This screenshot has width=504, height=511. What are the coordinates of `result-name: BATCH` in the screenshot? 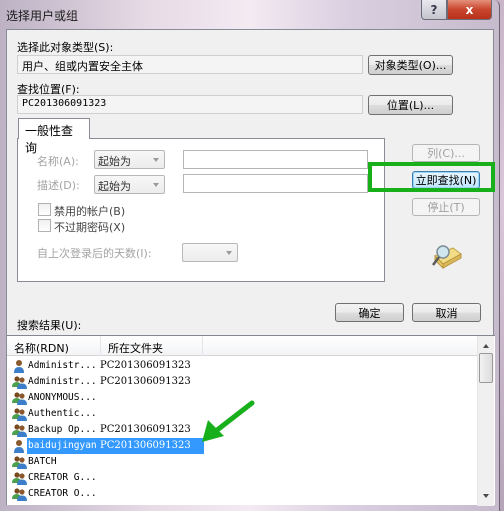 It's located at (42, 461).